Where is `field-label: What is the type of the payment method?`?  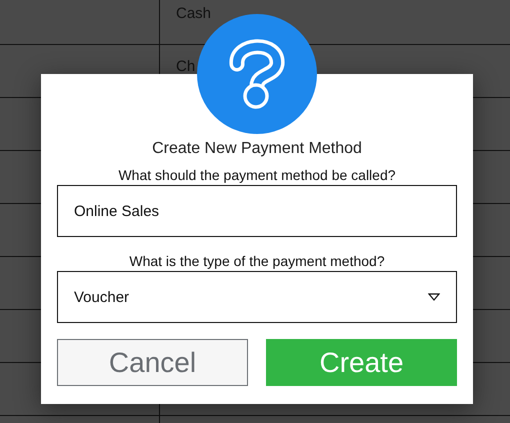
field-label: What is the type of the payment method? is located at coordinates (257, 261).